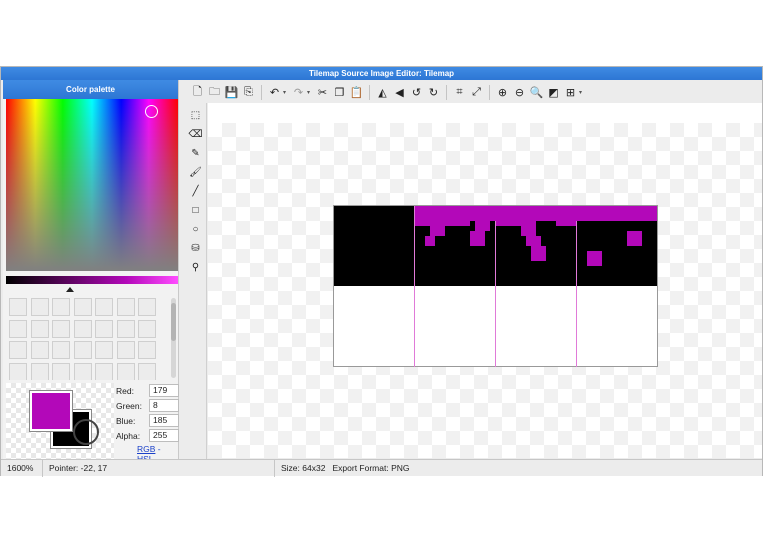  Describe the element at coordinates (86, 432) in the screenshot. I see `mouse-cursor-icon` at that location.